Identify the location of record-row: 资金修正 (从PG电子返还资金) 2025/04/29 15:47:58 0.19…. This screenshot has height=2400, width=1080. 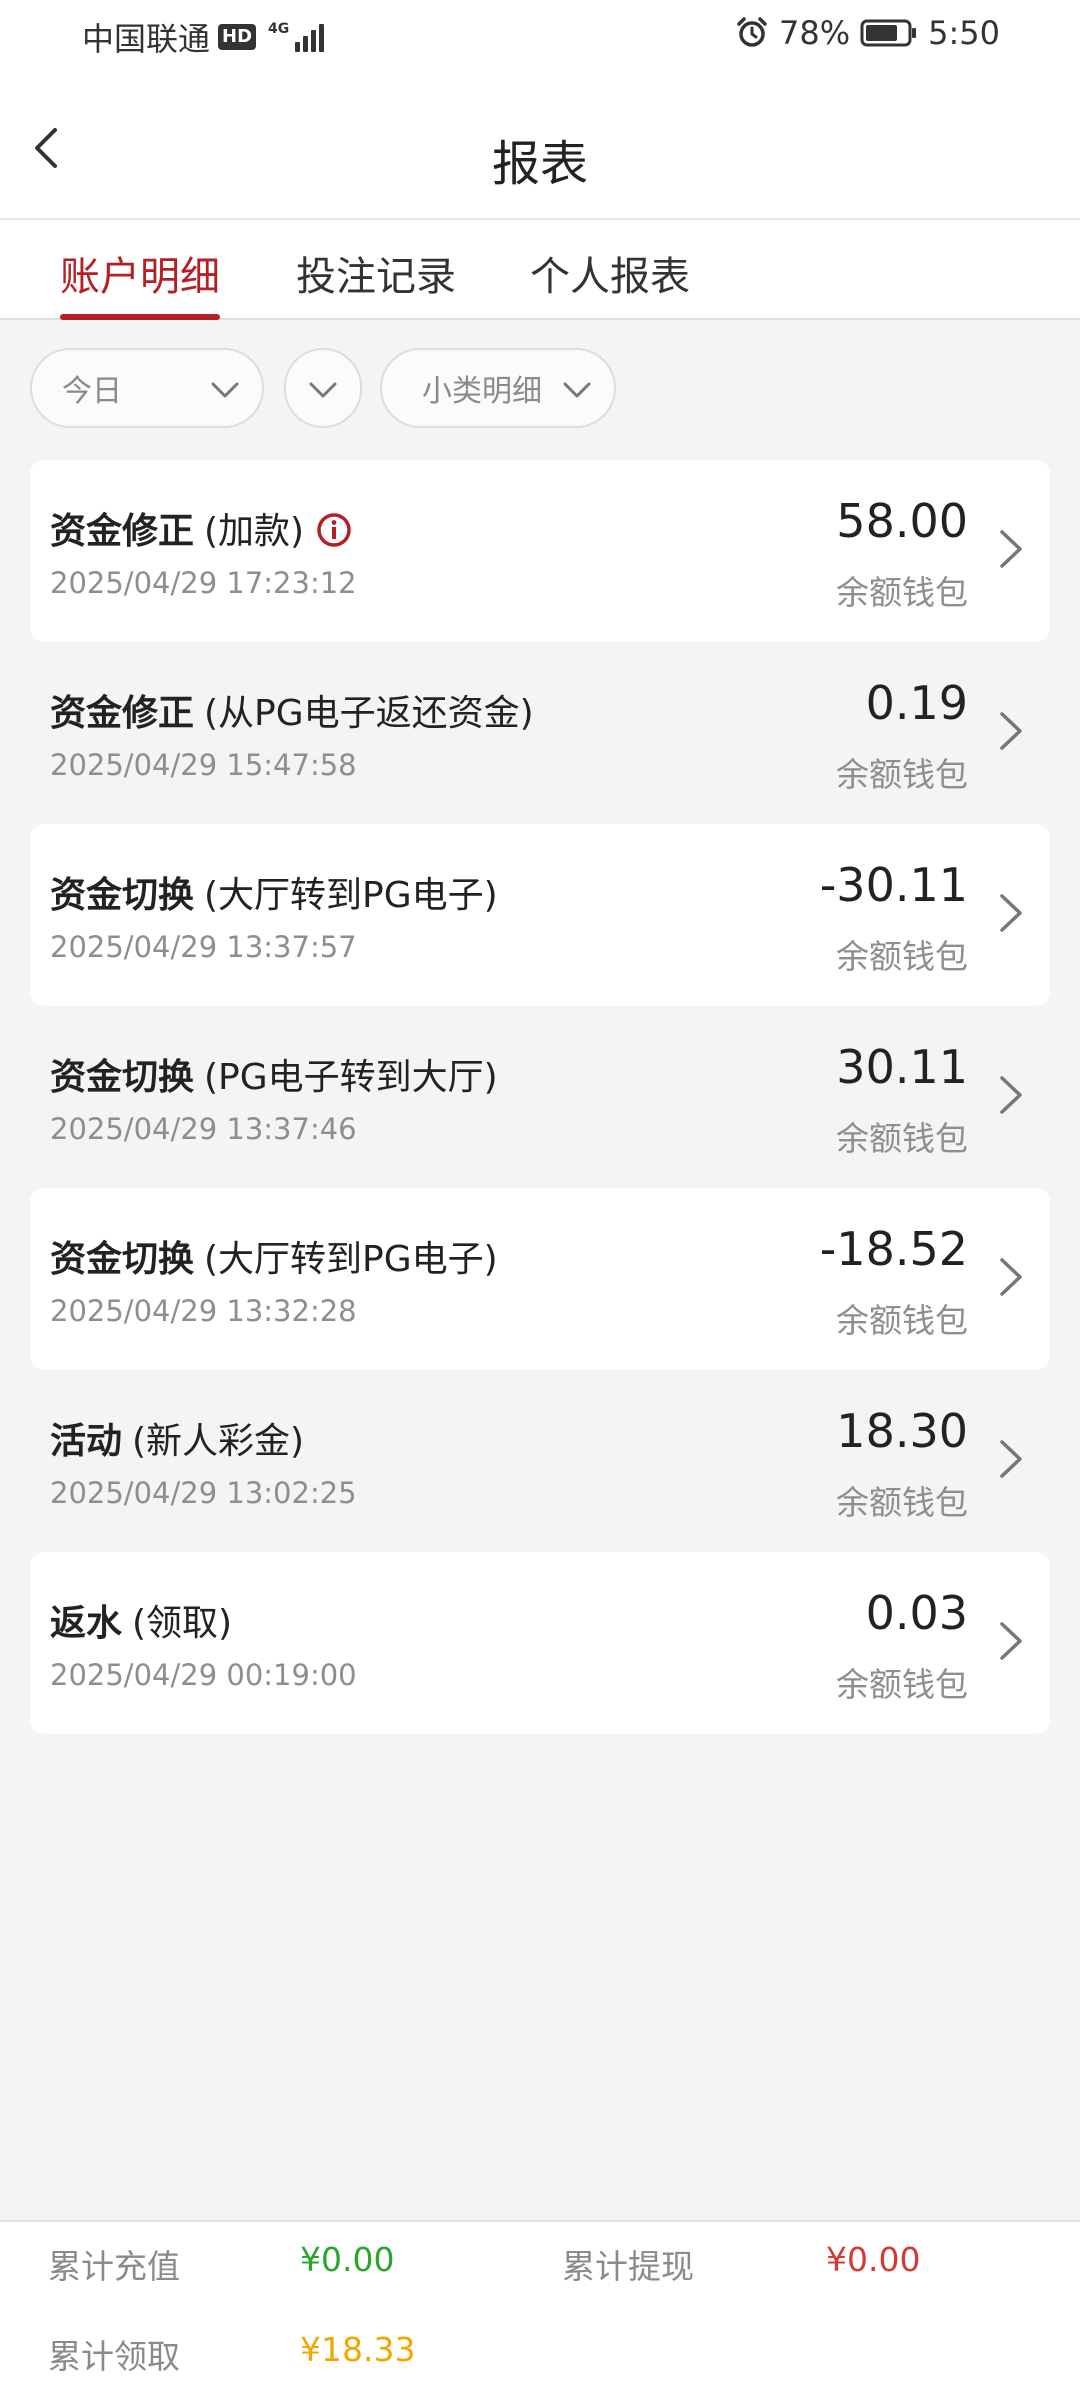
(540, 733).